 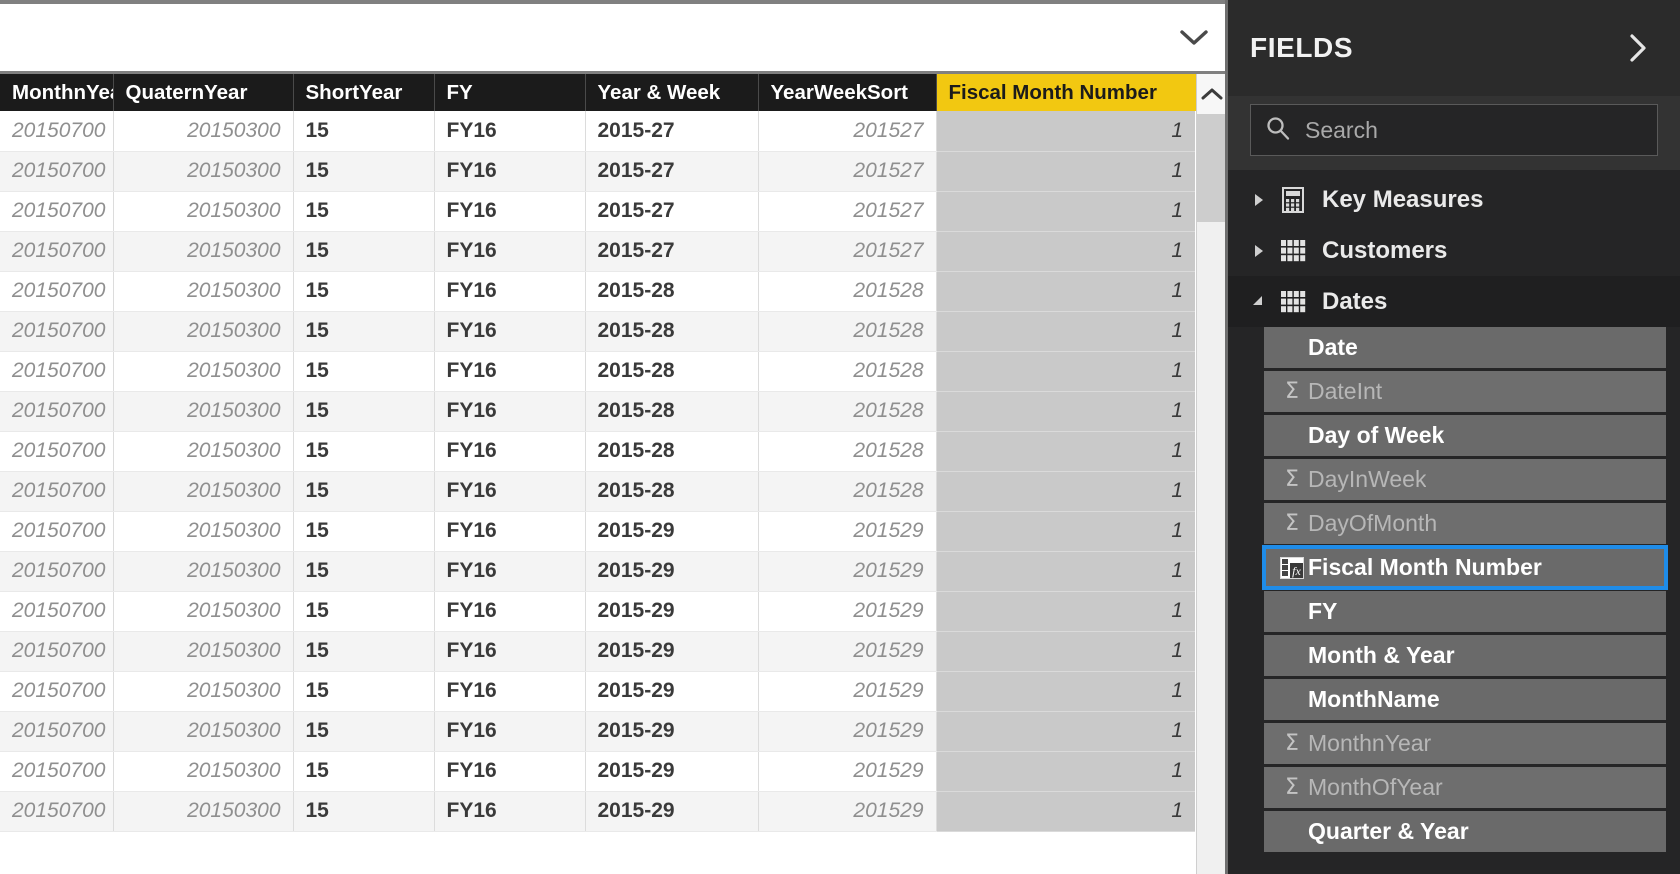 What do you see at coordinates (203, 92) in the screenshot?
I see `column-header-quartern_year: QuaternYear` at bounding box center [203, 92].